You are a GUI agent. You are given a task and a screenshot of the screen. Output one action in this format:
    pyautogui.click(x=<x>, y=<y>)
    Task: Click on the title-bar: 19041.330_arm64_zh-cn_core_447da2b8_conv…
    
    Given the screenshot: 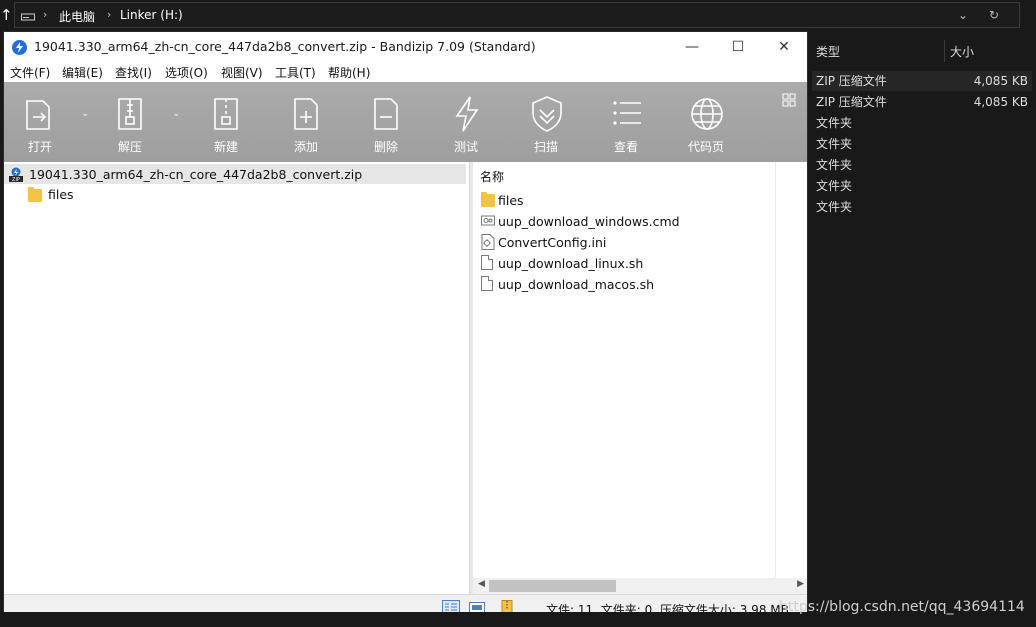 What is the action you would take?
    pyautogui.click(x=405, y=47)
    